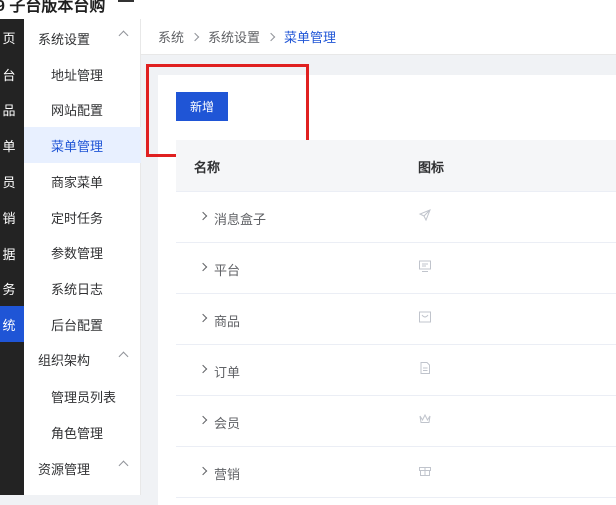  I want to click on sidebar-item-scheduled-tasks: 定时任务, so click(82, 217).